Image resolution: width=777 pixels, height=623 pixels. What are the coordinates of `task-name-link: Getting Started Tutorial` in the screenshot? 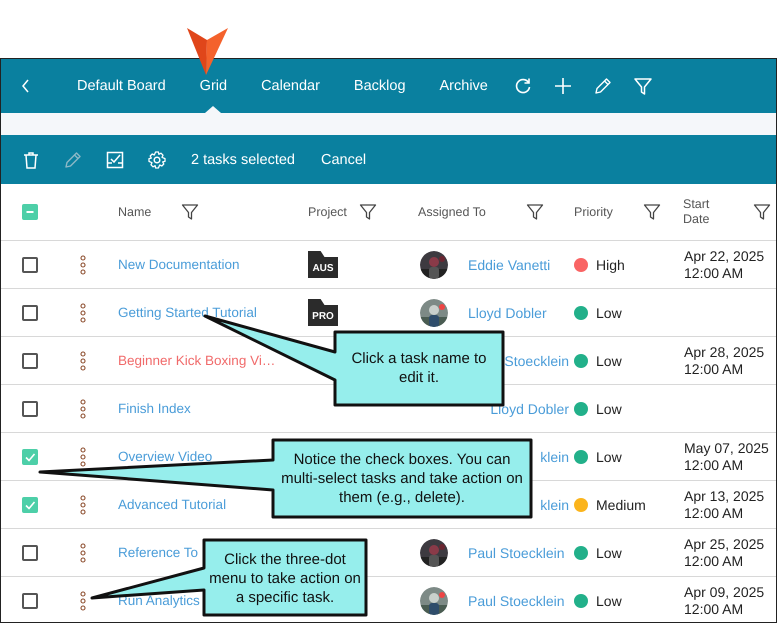 It's located at (187, 312).